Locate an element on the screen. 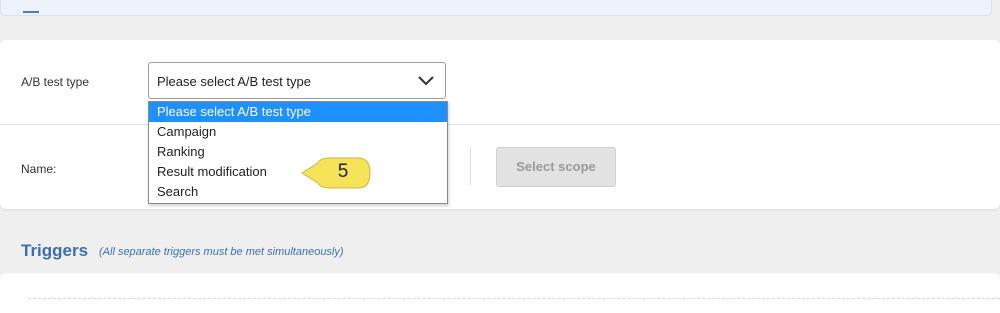 The width and height of the screenshot is (1000, 313). dashed-divider is located at coordinates (514, 298).